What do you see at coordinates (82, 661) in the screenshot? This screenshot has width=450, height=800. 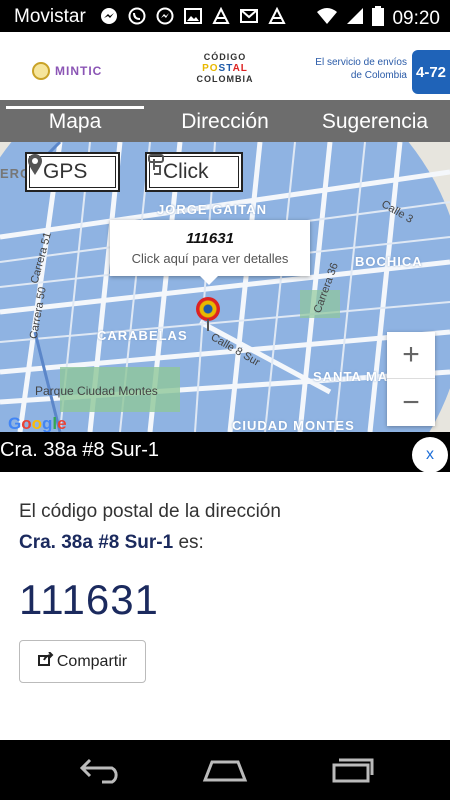 I see `share-button: Compartir` at bounding box center [82, 661].